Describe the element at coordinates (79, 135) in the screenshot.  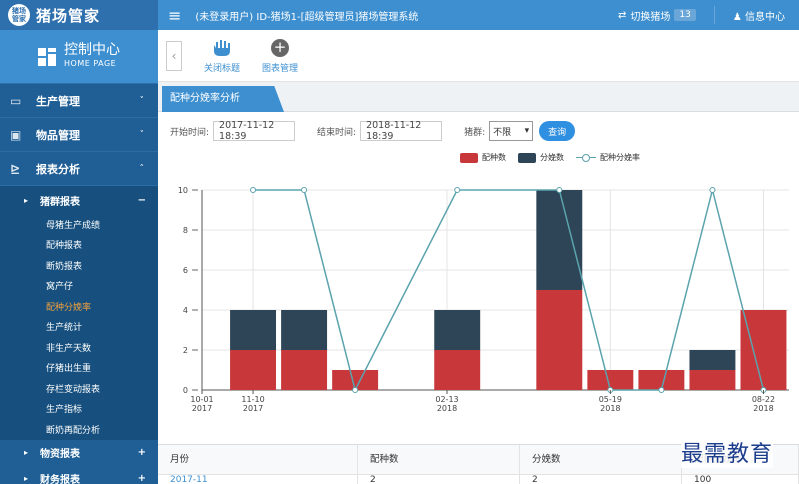
I see `sidebar-group-goods: ▣ 物品管理 ˅` at that location.